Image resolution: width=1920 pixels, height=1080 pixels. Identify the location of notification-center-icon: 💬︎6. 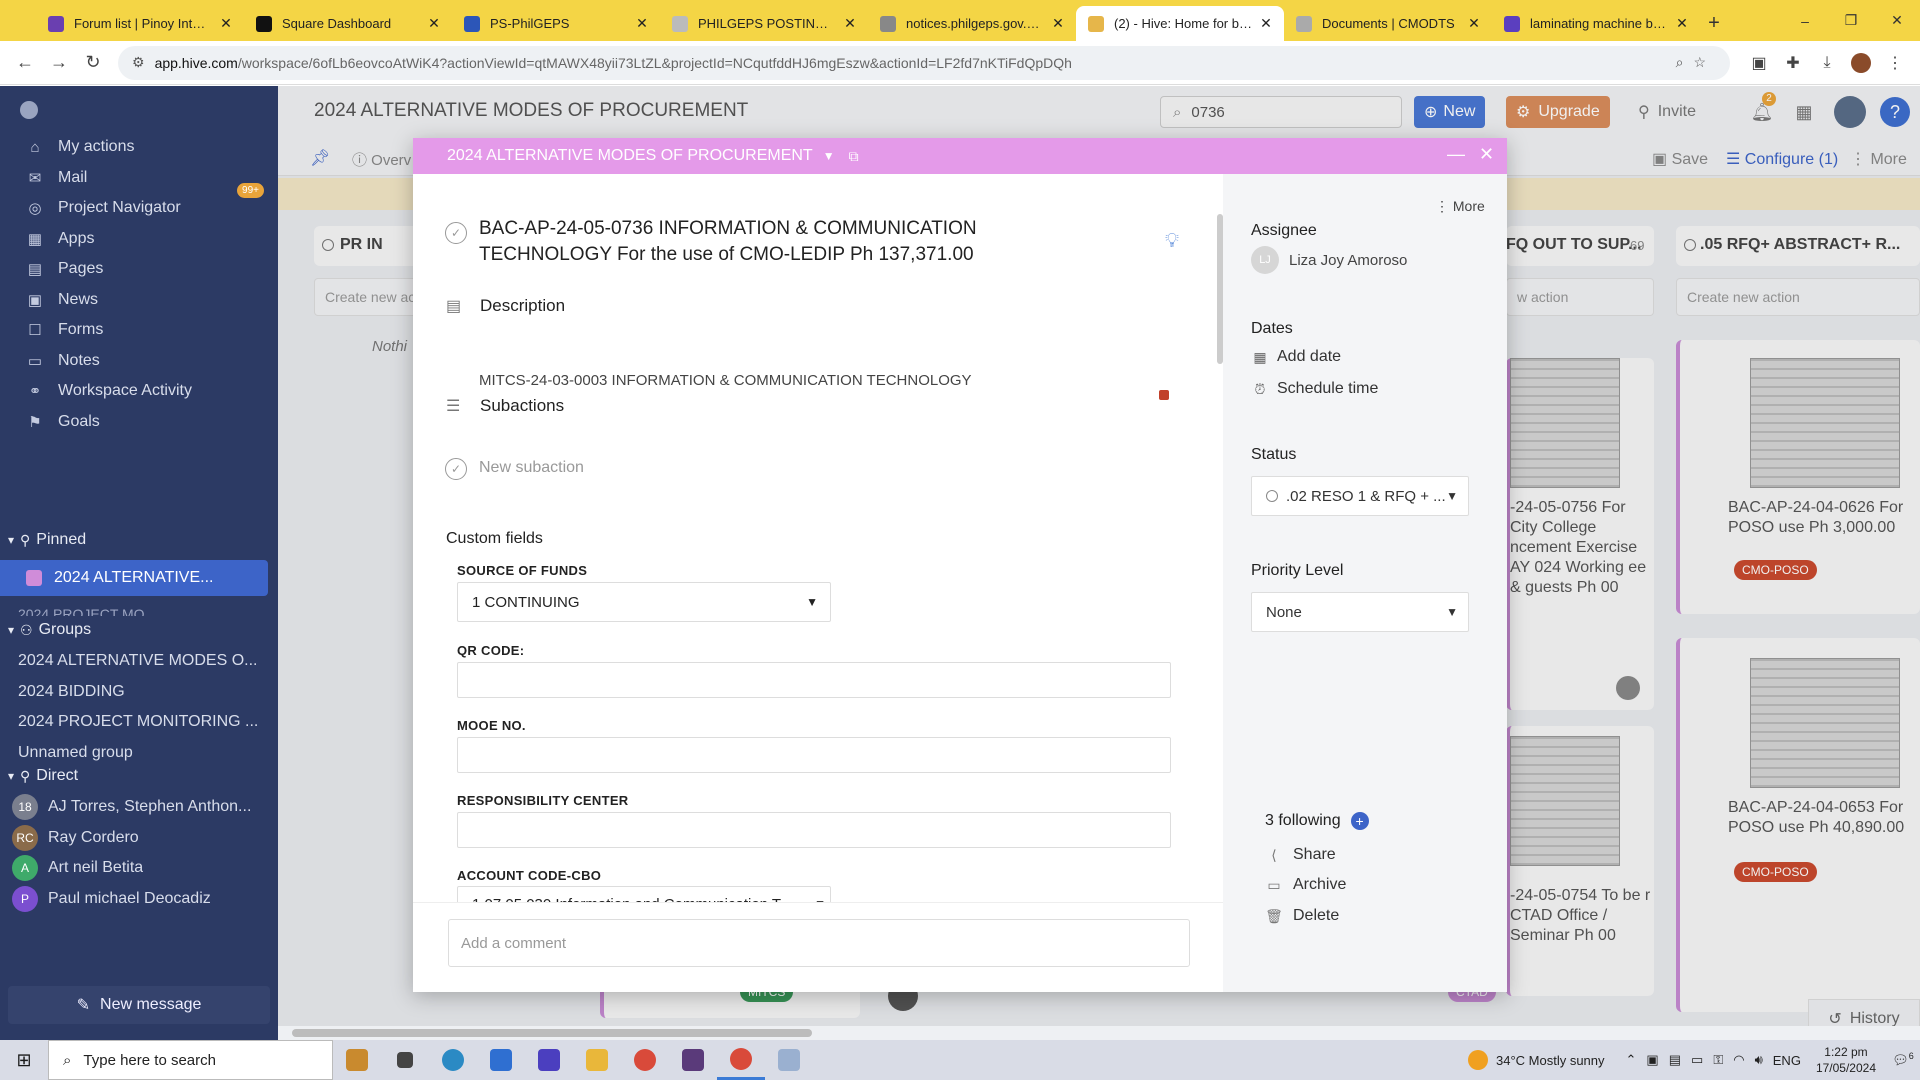
(1903, 1059).